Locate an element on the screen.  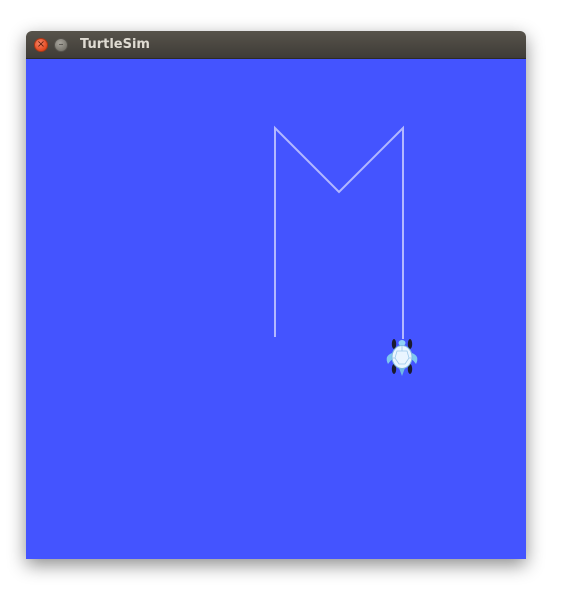
close-button: × is located at coordinates (41, 45).